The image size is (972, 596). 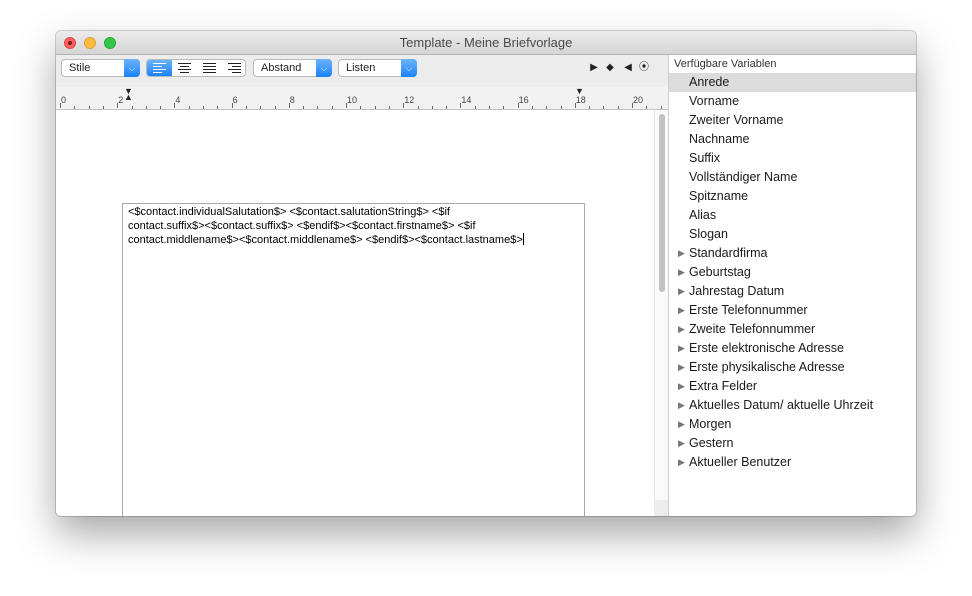 I want to click on list-item: ▶ Gestern, so click(x=792, y=443).